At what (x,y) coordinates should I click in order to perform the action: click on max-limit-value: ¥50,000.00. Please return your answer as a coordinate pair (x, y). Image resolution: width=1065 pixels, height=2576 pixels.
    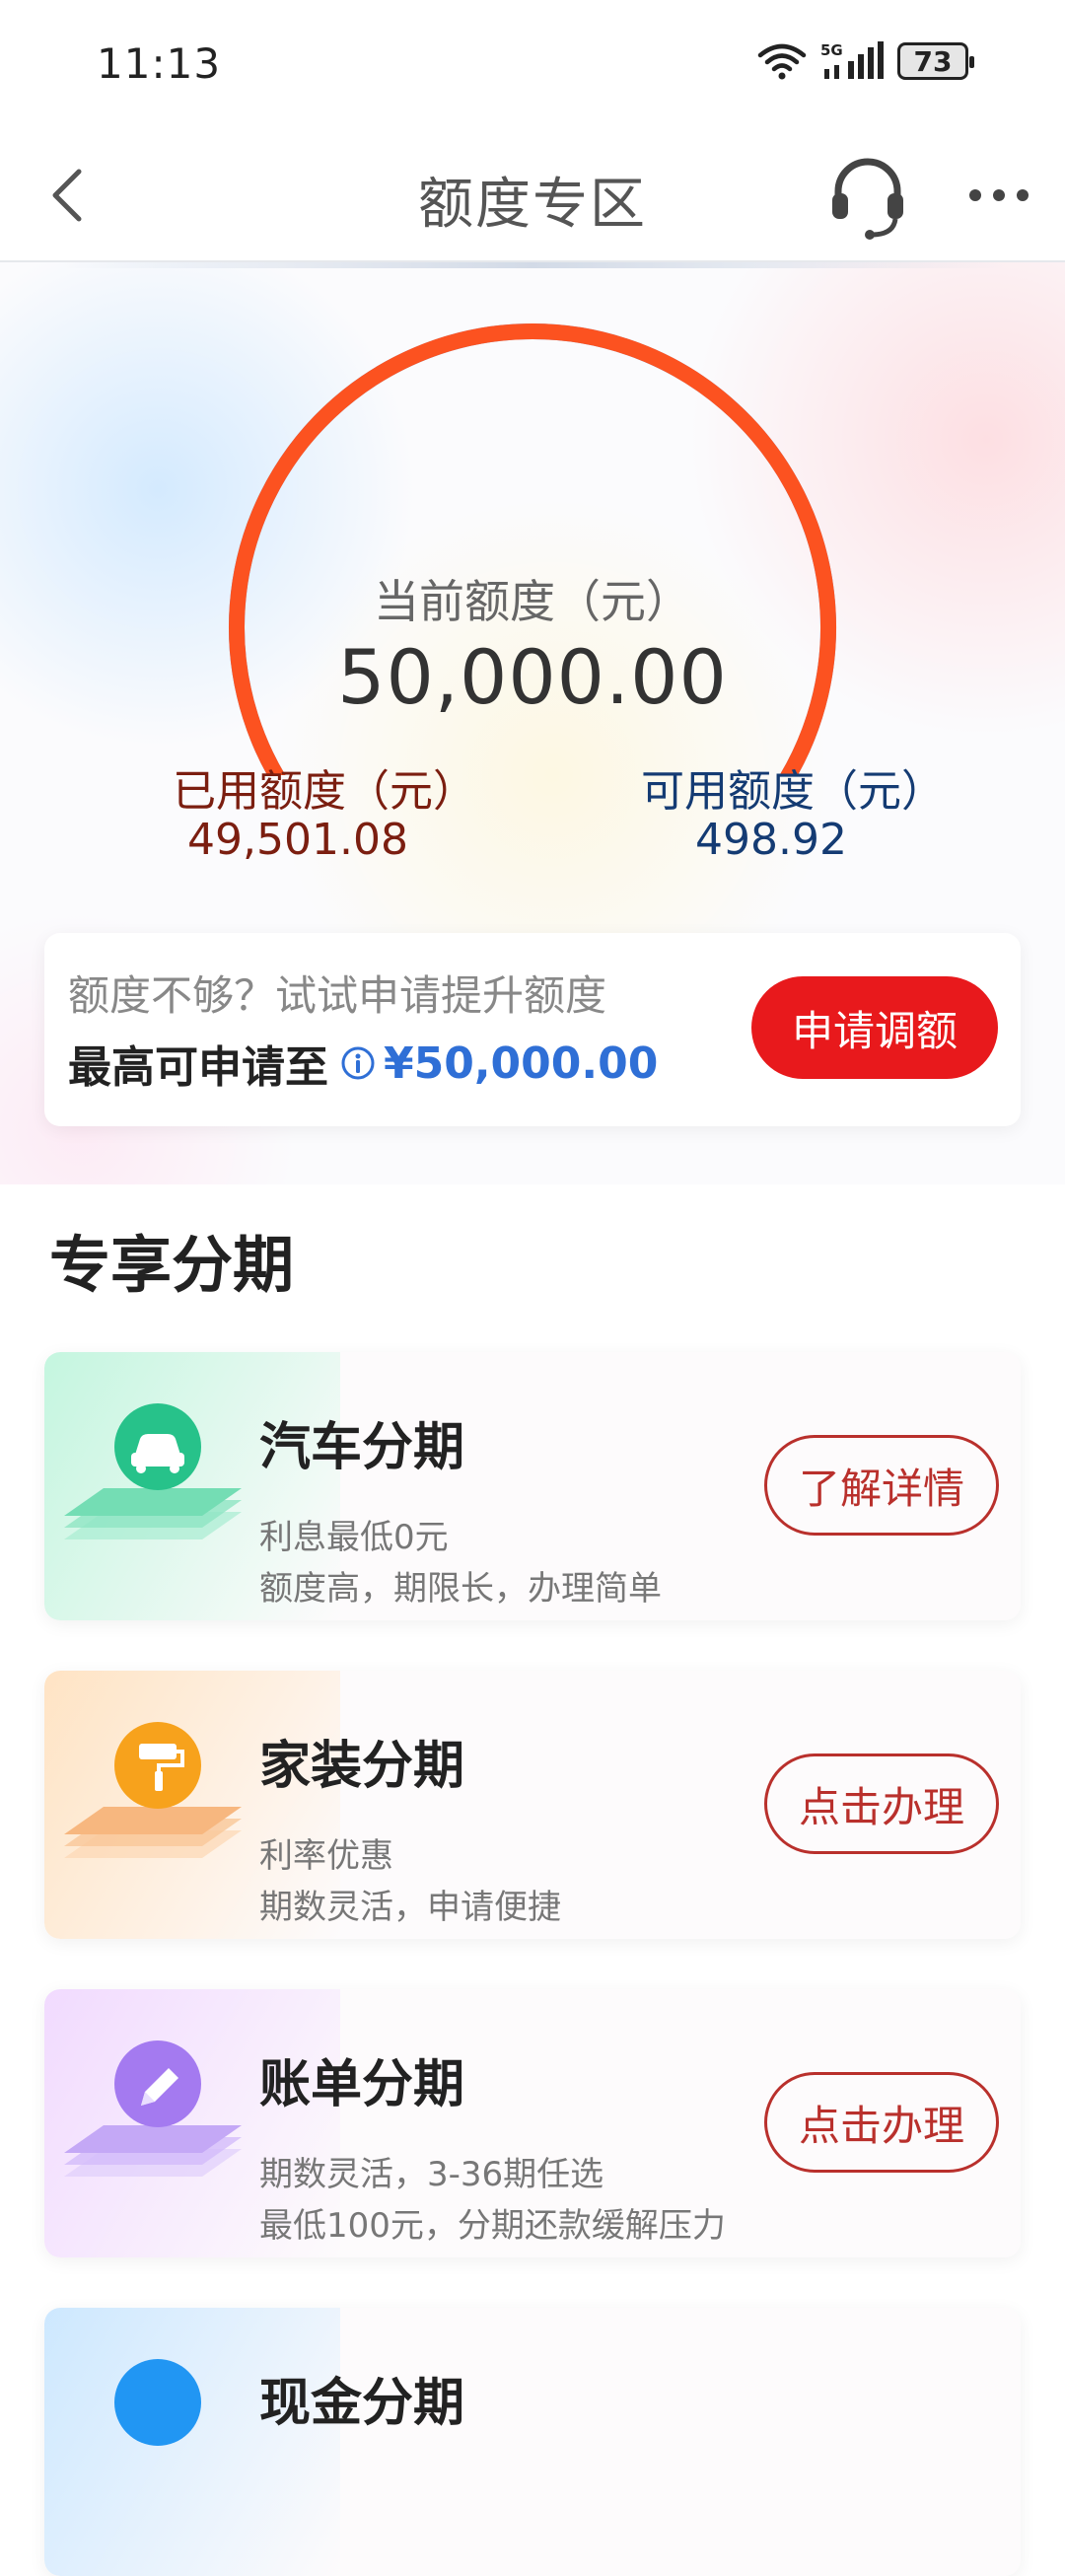
    Looking at the image, I should click on (521, 1064).